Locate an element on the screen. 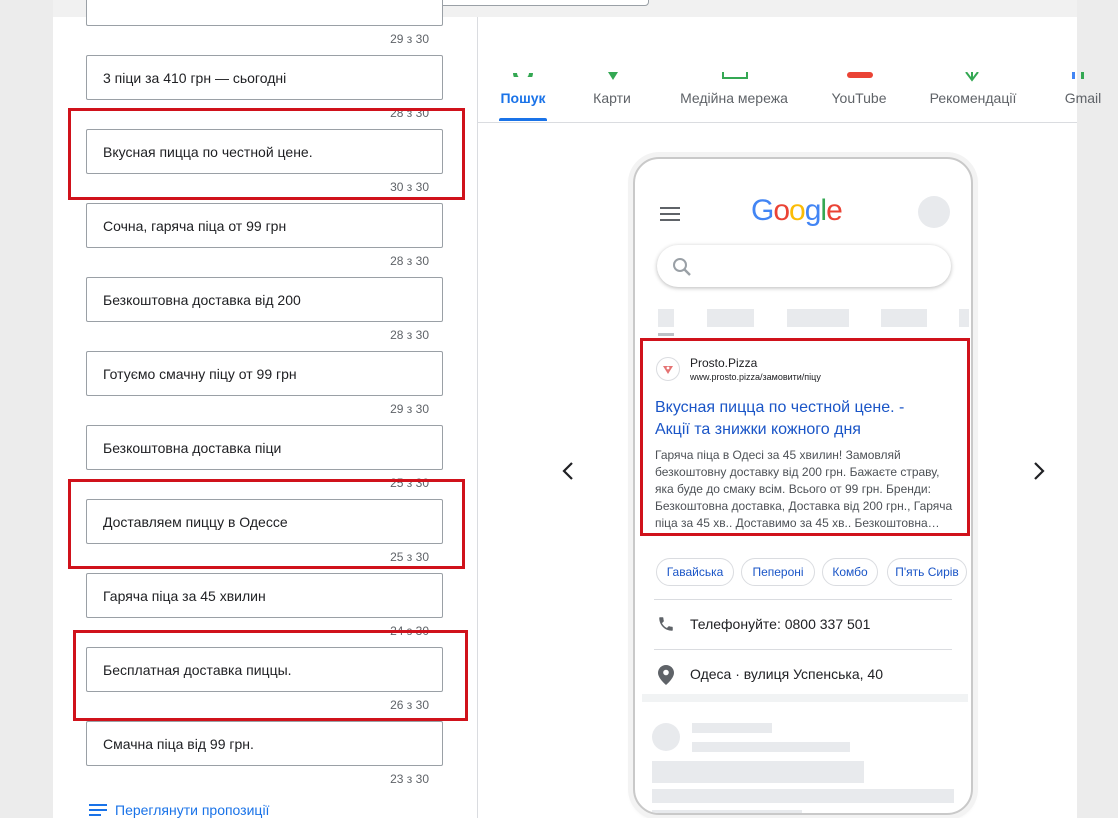 This screenshot has height=818, width=1118. display-tab-icon is located at coordinates (735, 75).